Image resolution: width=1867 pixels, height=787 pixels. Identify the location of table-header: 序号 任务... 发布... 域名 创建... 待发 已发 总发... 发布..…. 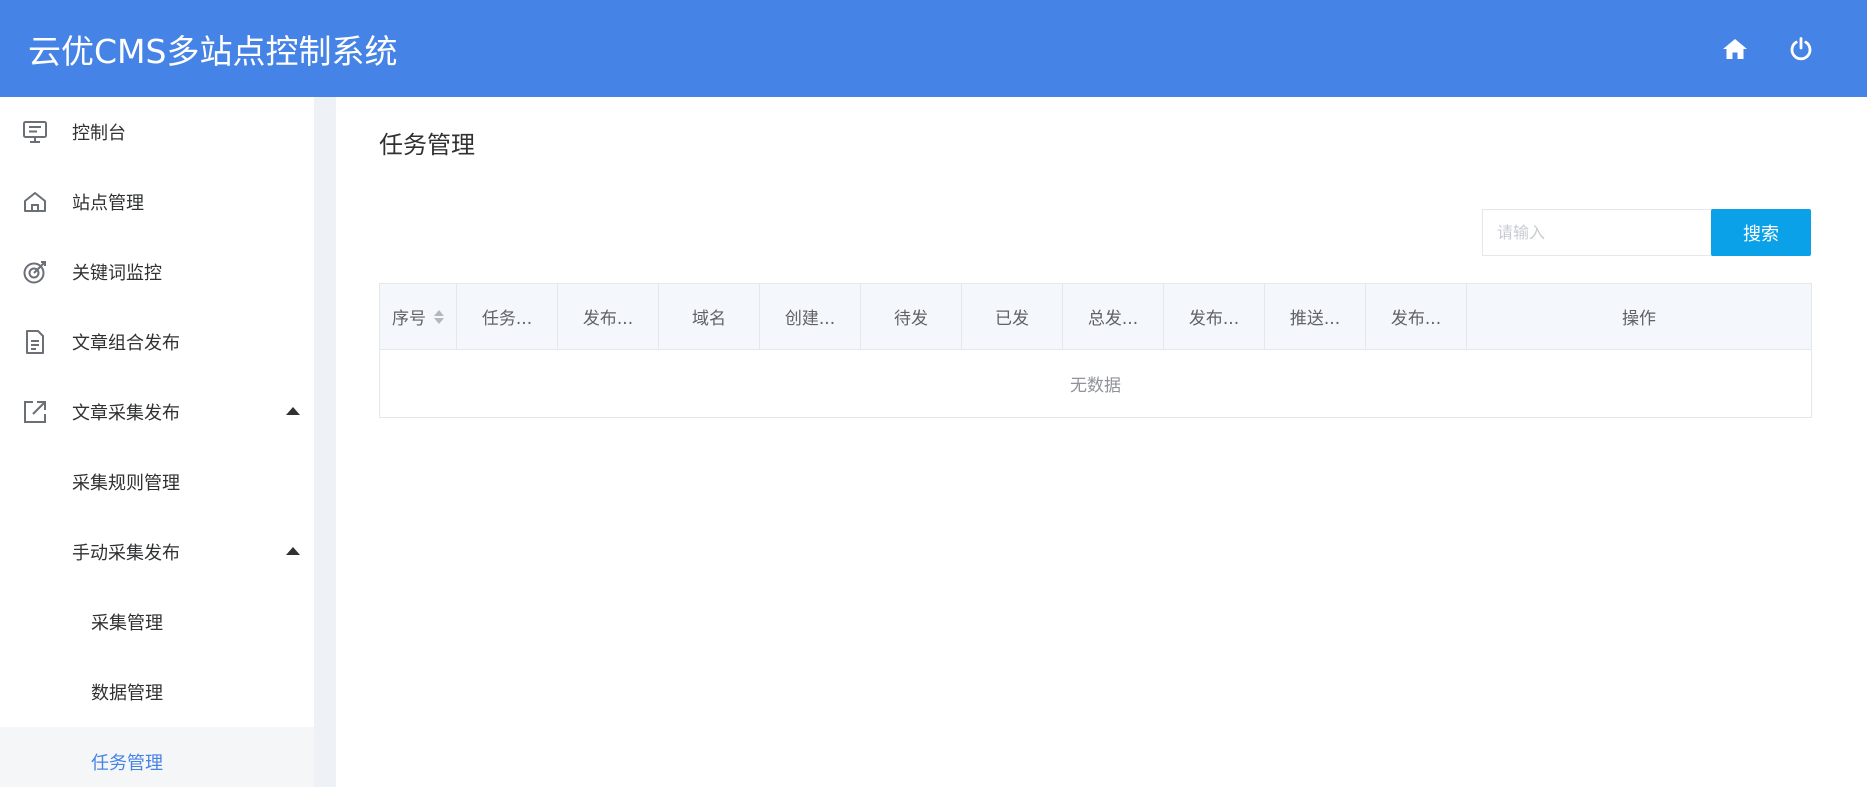
(1095, 317).